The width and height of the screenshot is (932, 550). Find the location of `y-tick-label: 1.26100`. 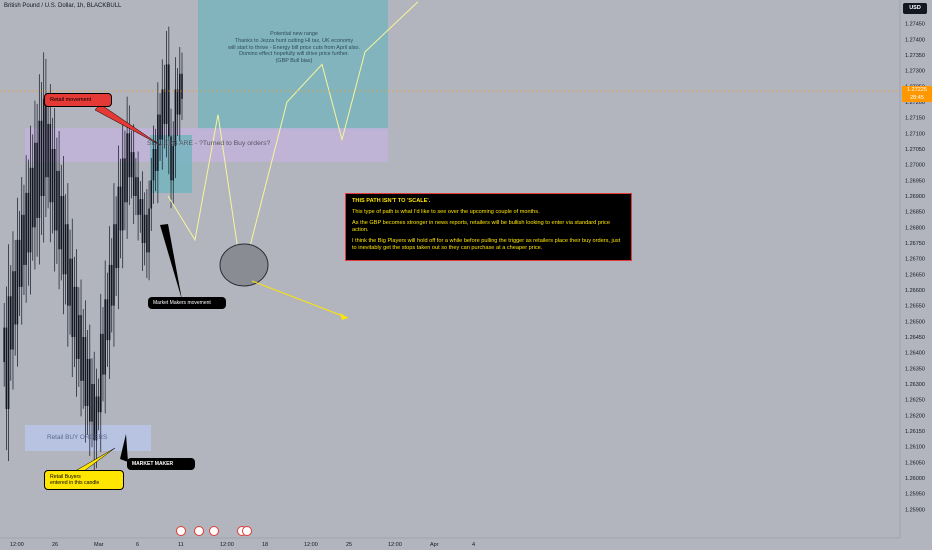

y-tick-label: 1.26100 is located at coordinates (915, 448).